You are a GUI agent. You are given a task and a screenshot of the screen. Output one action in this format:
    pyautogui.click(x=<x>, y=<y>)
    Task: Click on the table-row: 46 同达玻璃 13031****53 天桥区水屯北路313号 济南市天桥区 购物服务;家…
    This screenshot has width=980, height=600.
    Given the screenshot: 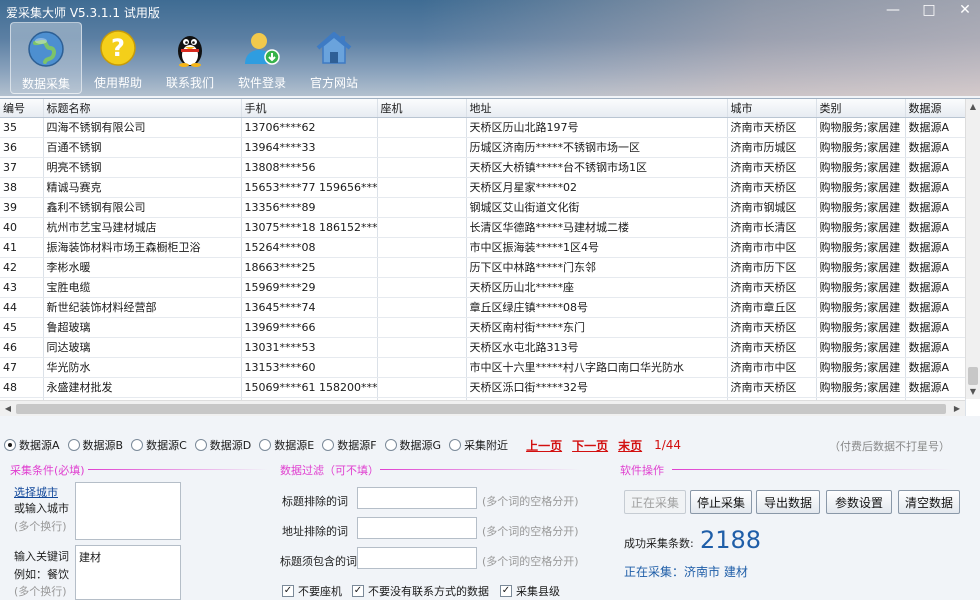 What is the action you would take?
    pyautogui.click(x=483, y=347)
    